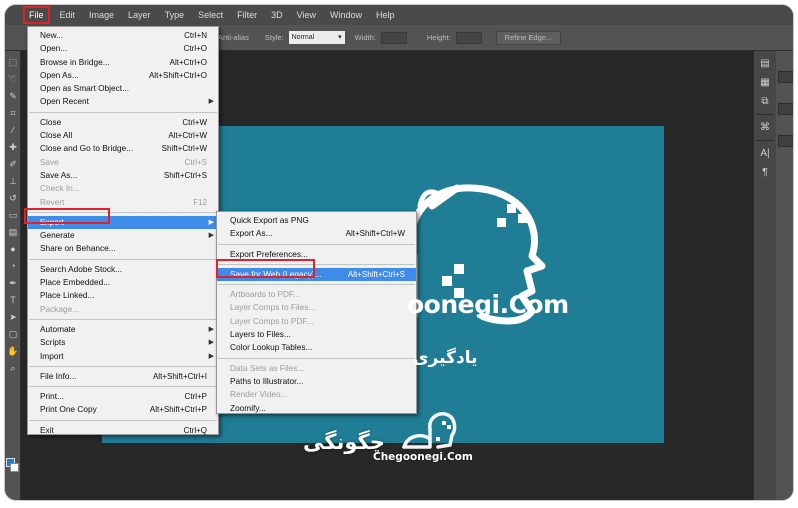 Image resolution: width=798 pixels, height=508 pixels. I want to click on libraries-panel-icon: ⧉, so click(765, 101).